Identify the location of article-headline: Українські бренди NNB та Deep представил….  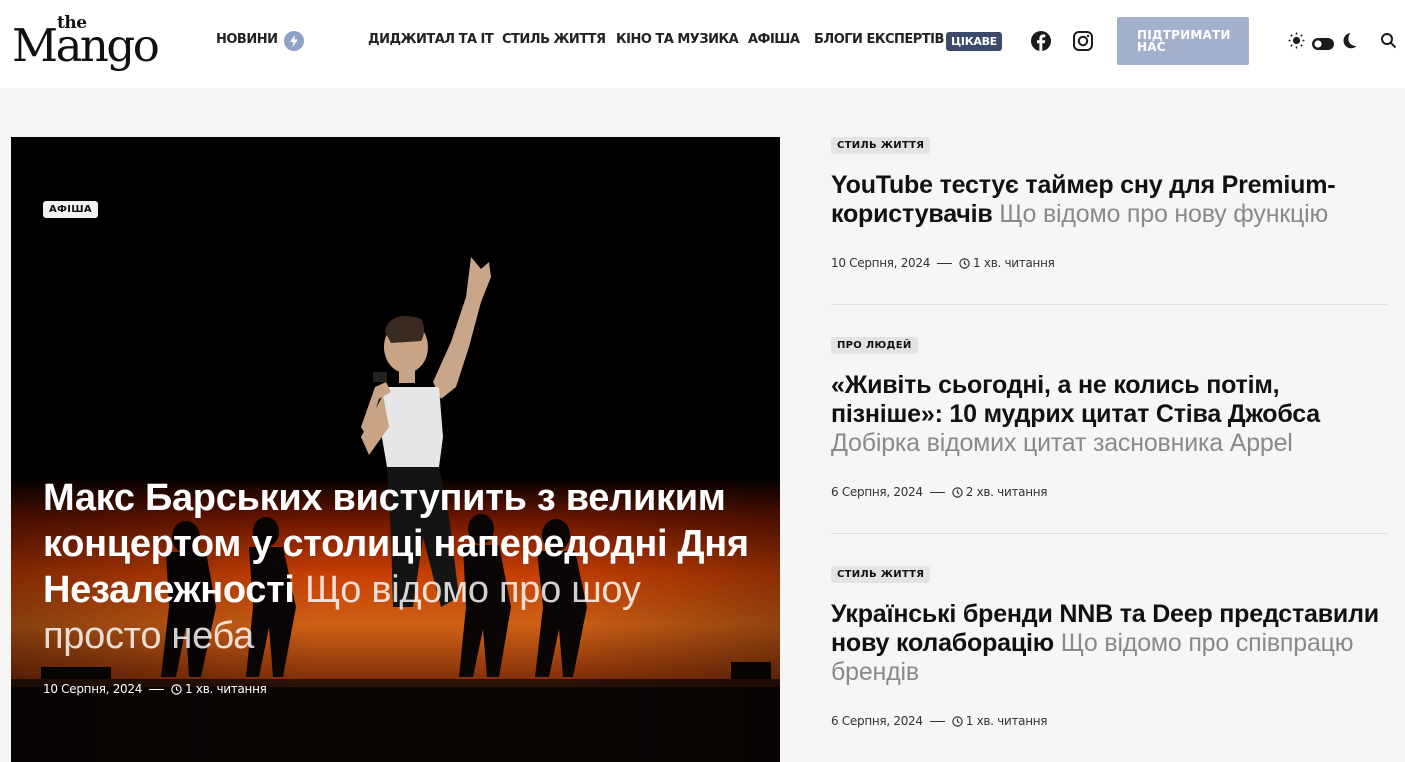
(1109, 643).